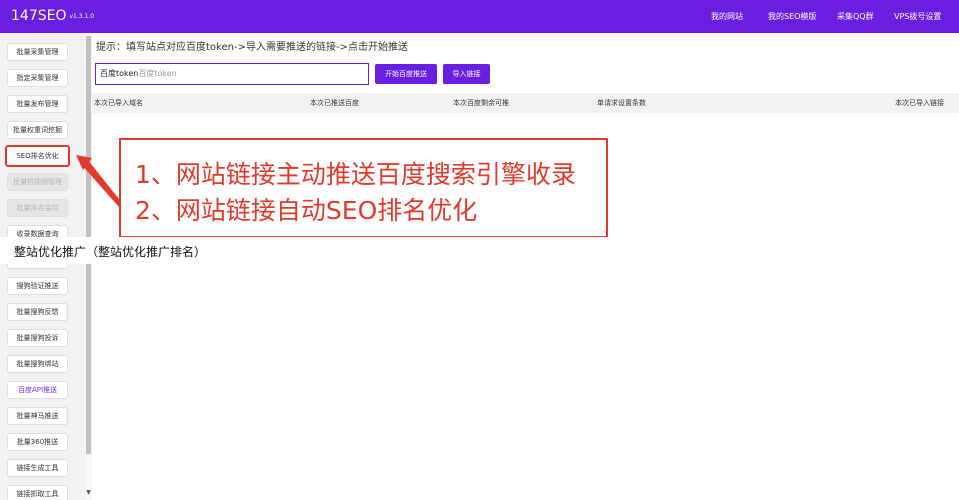 This screenshot has height=500, width=959. Describe the element at coordinates (727, 16) in the screenshot. I see `nav-my-sites: 我的网站` at that location.